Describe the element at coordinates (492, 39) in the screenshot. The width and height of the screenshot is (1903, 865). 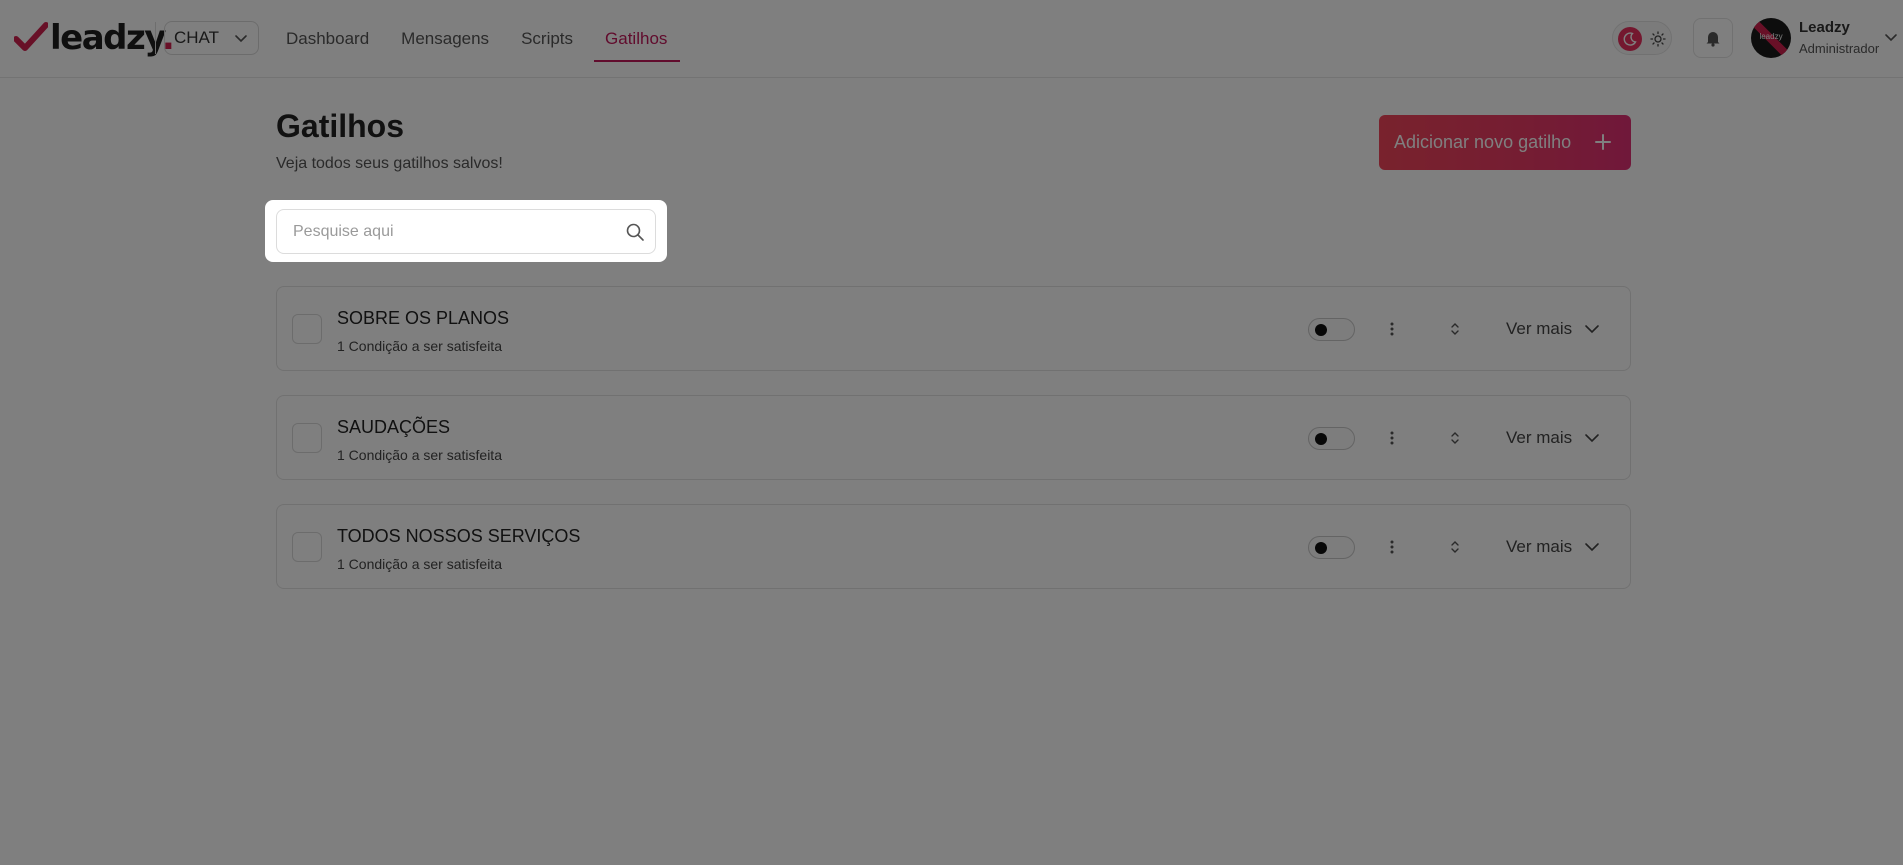
I see `main-nav: Dashboard Mensagens Scripts Gatilhos` at that location.